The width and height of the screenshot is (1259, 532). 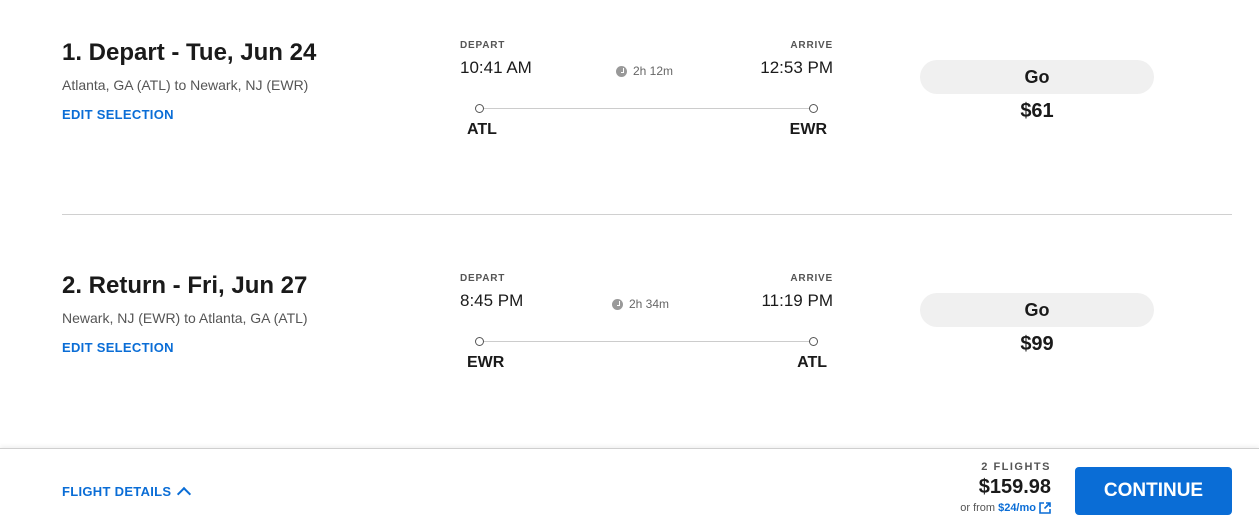 I want to click on flight-details-label: FLIGHT DETAILS, so click(x=117, y=491).